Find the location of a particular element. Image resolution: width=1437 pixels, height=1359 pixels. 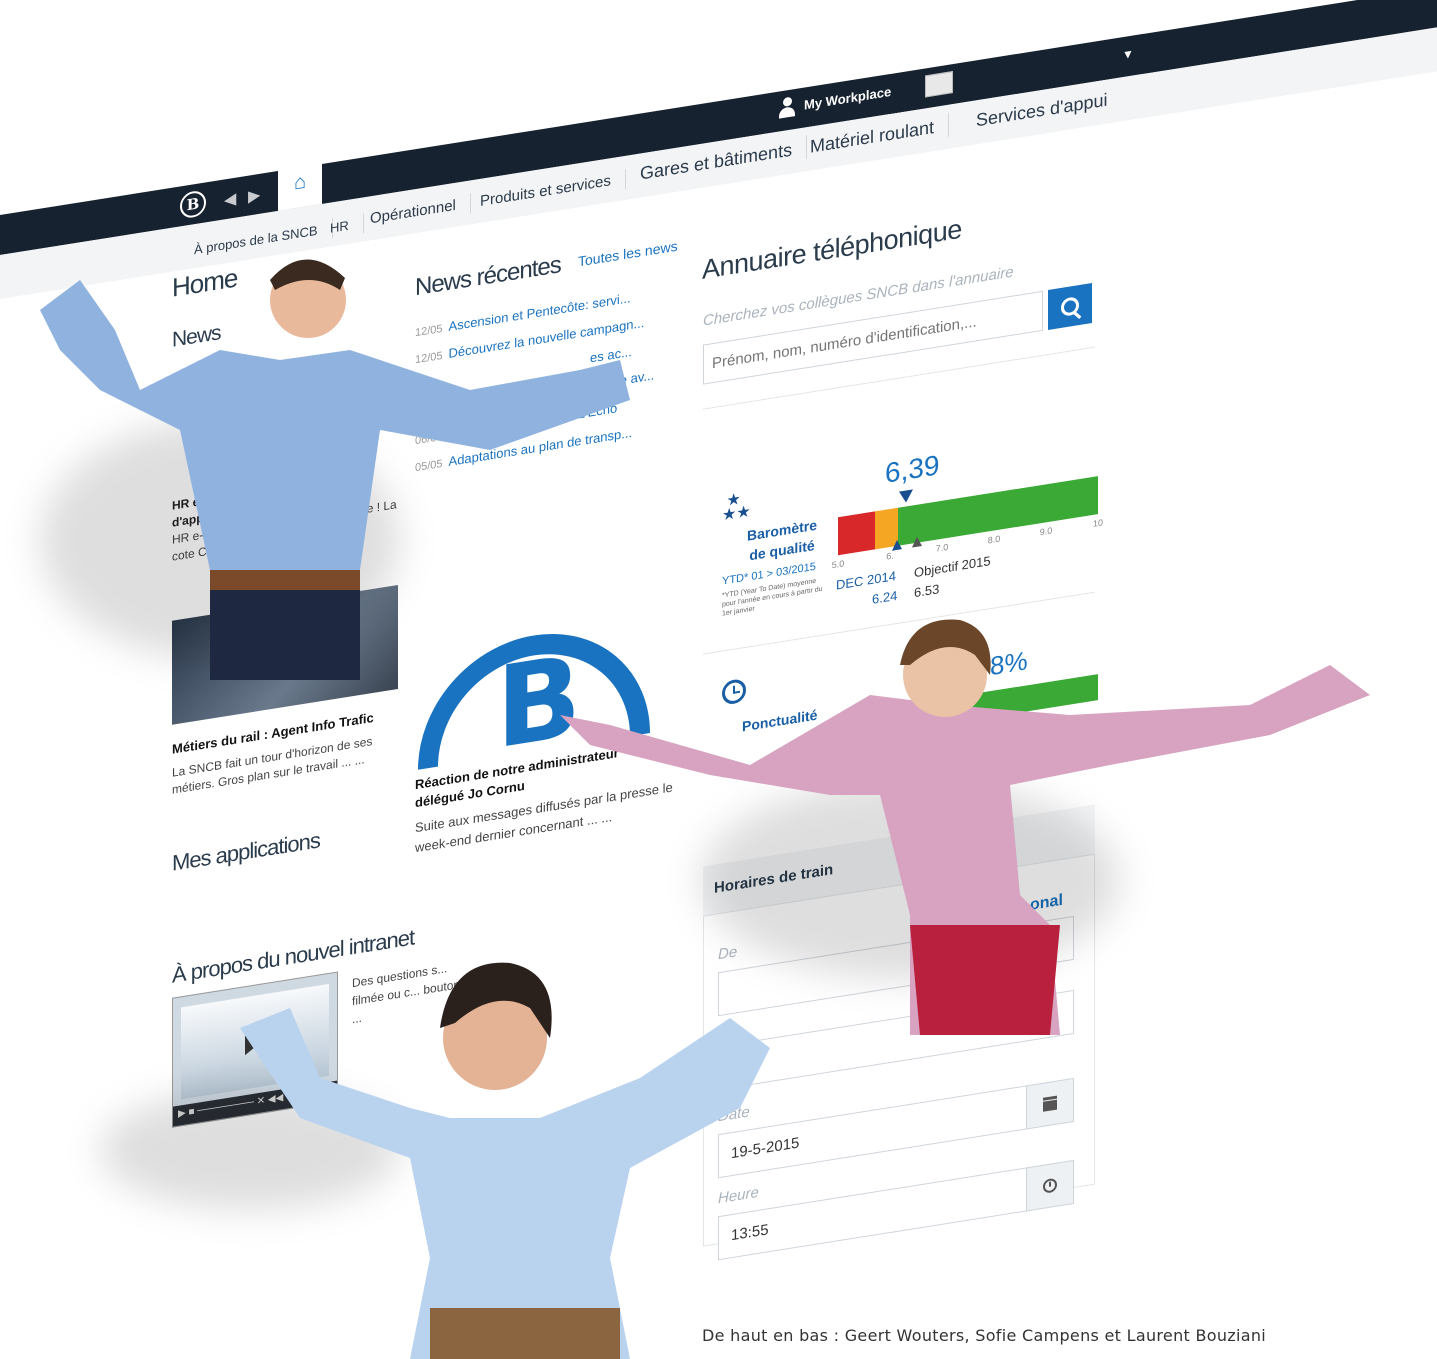

chevron-down-icon: ▼ is located at coordinates (1128, 54).